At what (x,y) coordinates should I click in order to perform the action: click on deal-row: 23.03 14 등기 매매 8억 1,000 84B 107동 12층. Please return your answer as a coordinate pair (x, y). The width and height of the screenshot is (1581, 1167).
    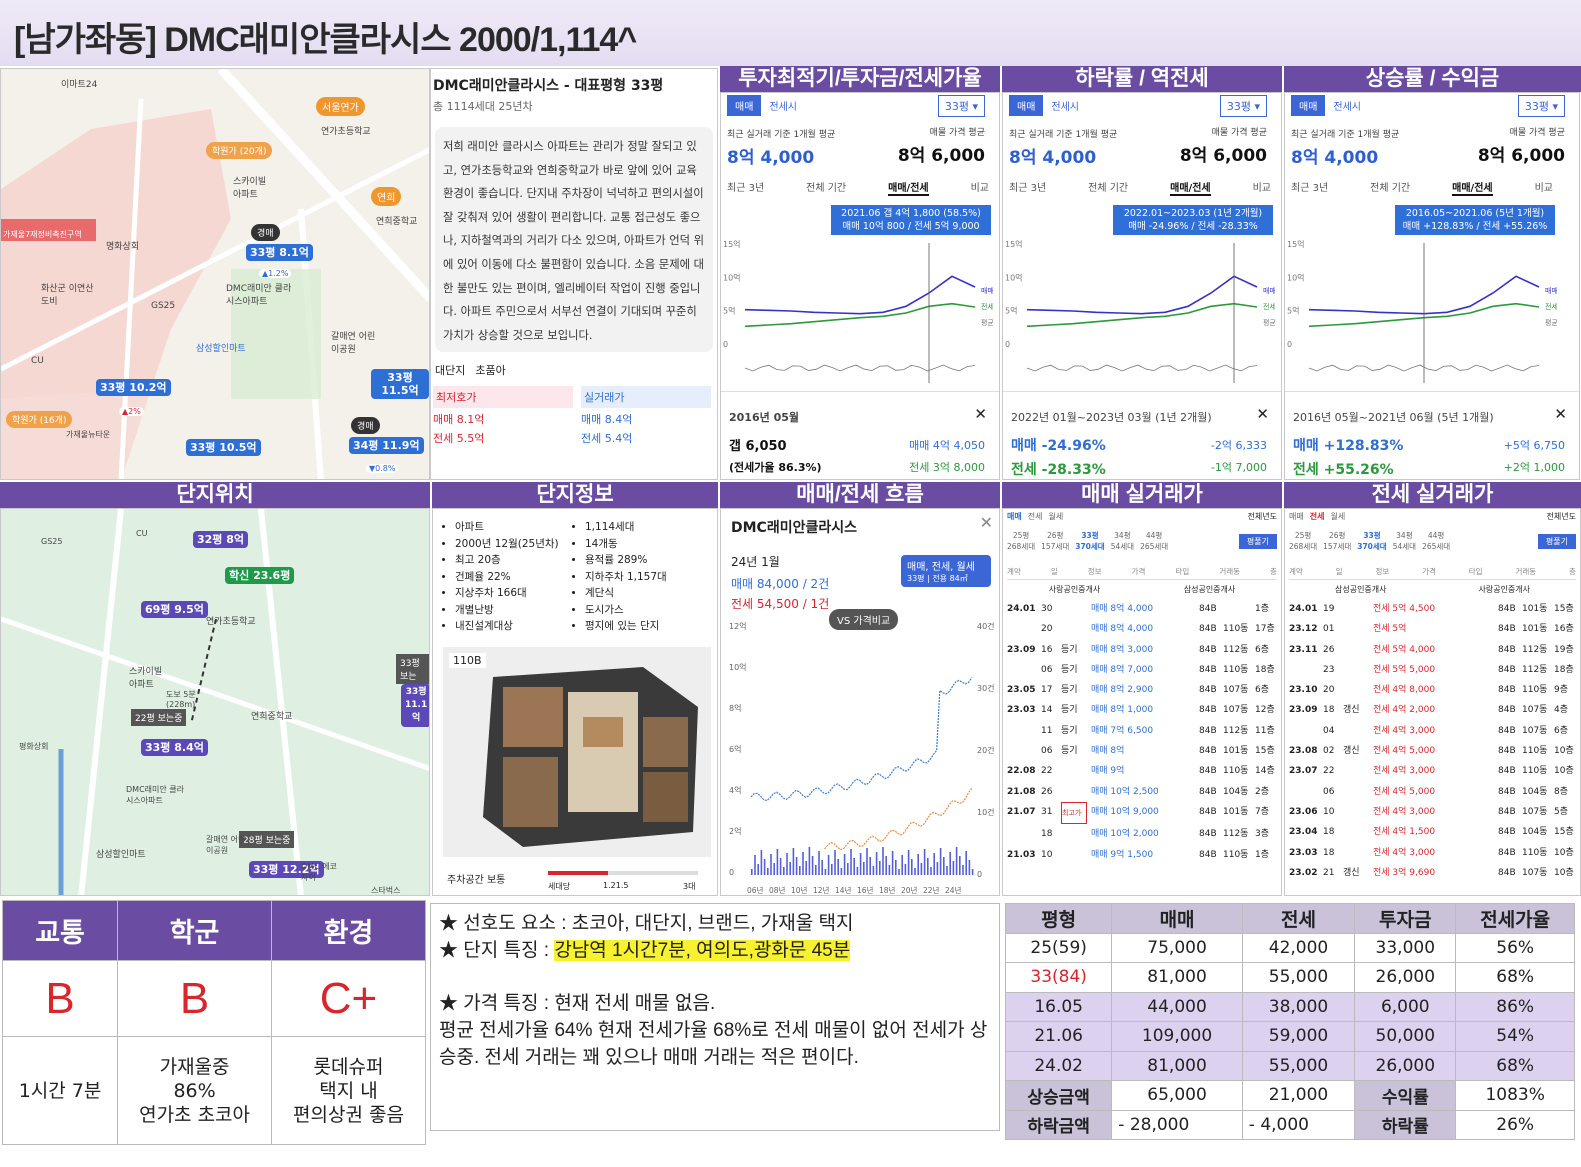
    Looking at the image, I should click on (1142, 710).